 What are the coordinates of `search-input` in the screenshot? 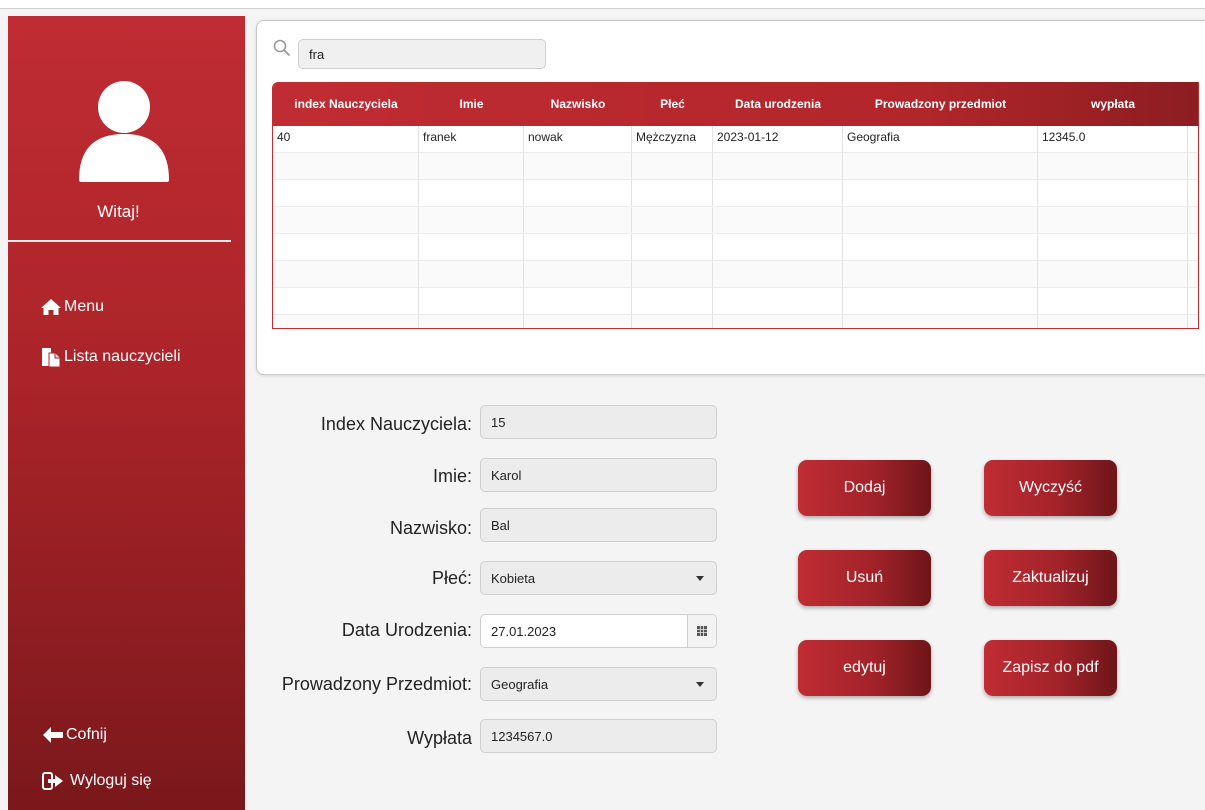 It's located at (422, 54).